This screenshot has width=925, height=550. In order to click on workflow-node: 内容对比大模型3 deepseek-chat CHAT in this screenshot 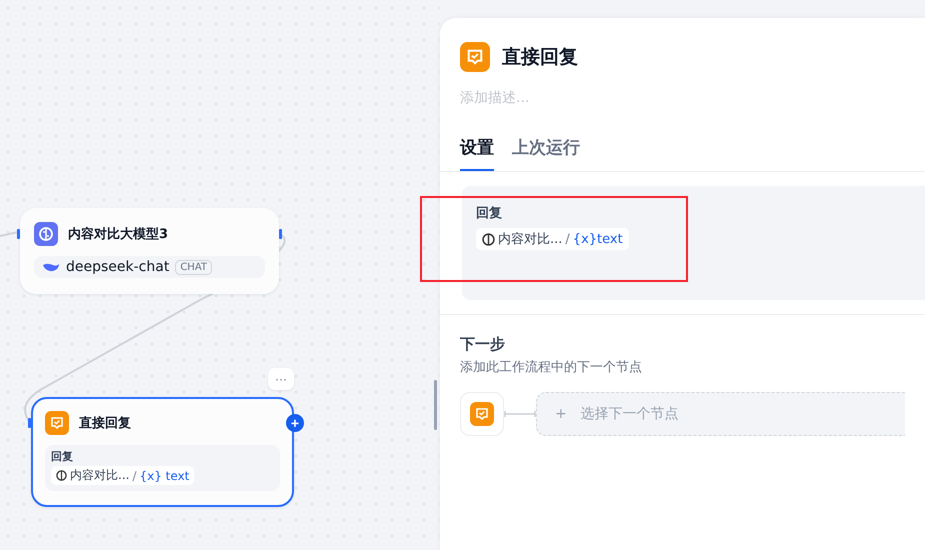, I will do `click(149, 251)`.